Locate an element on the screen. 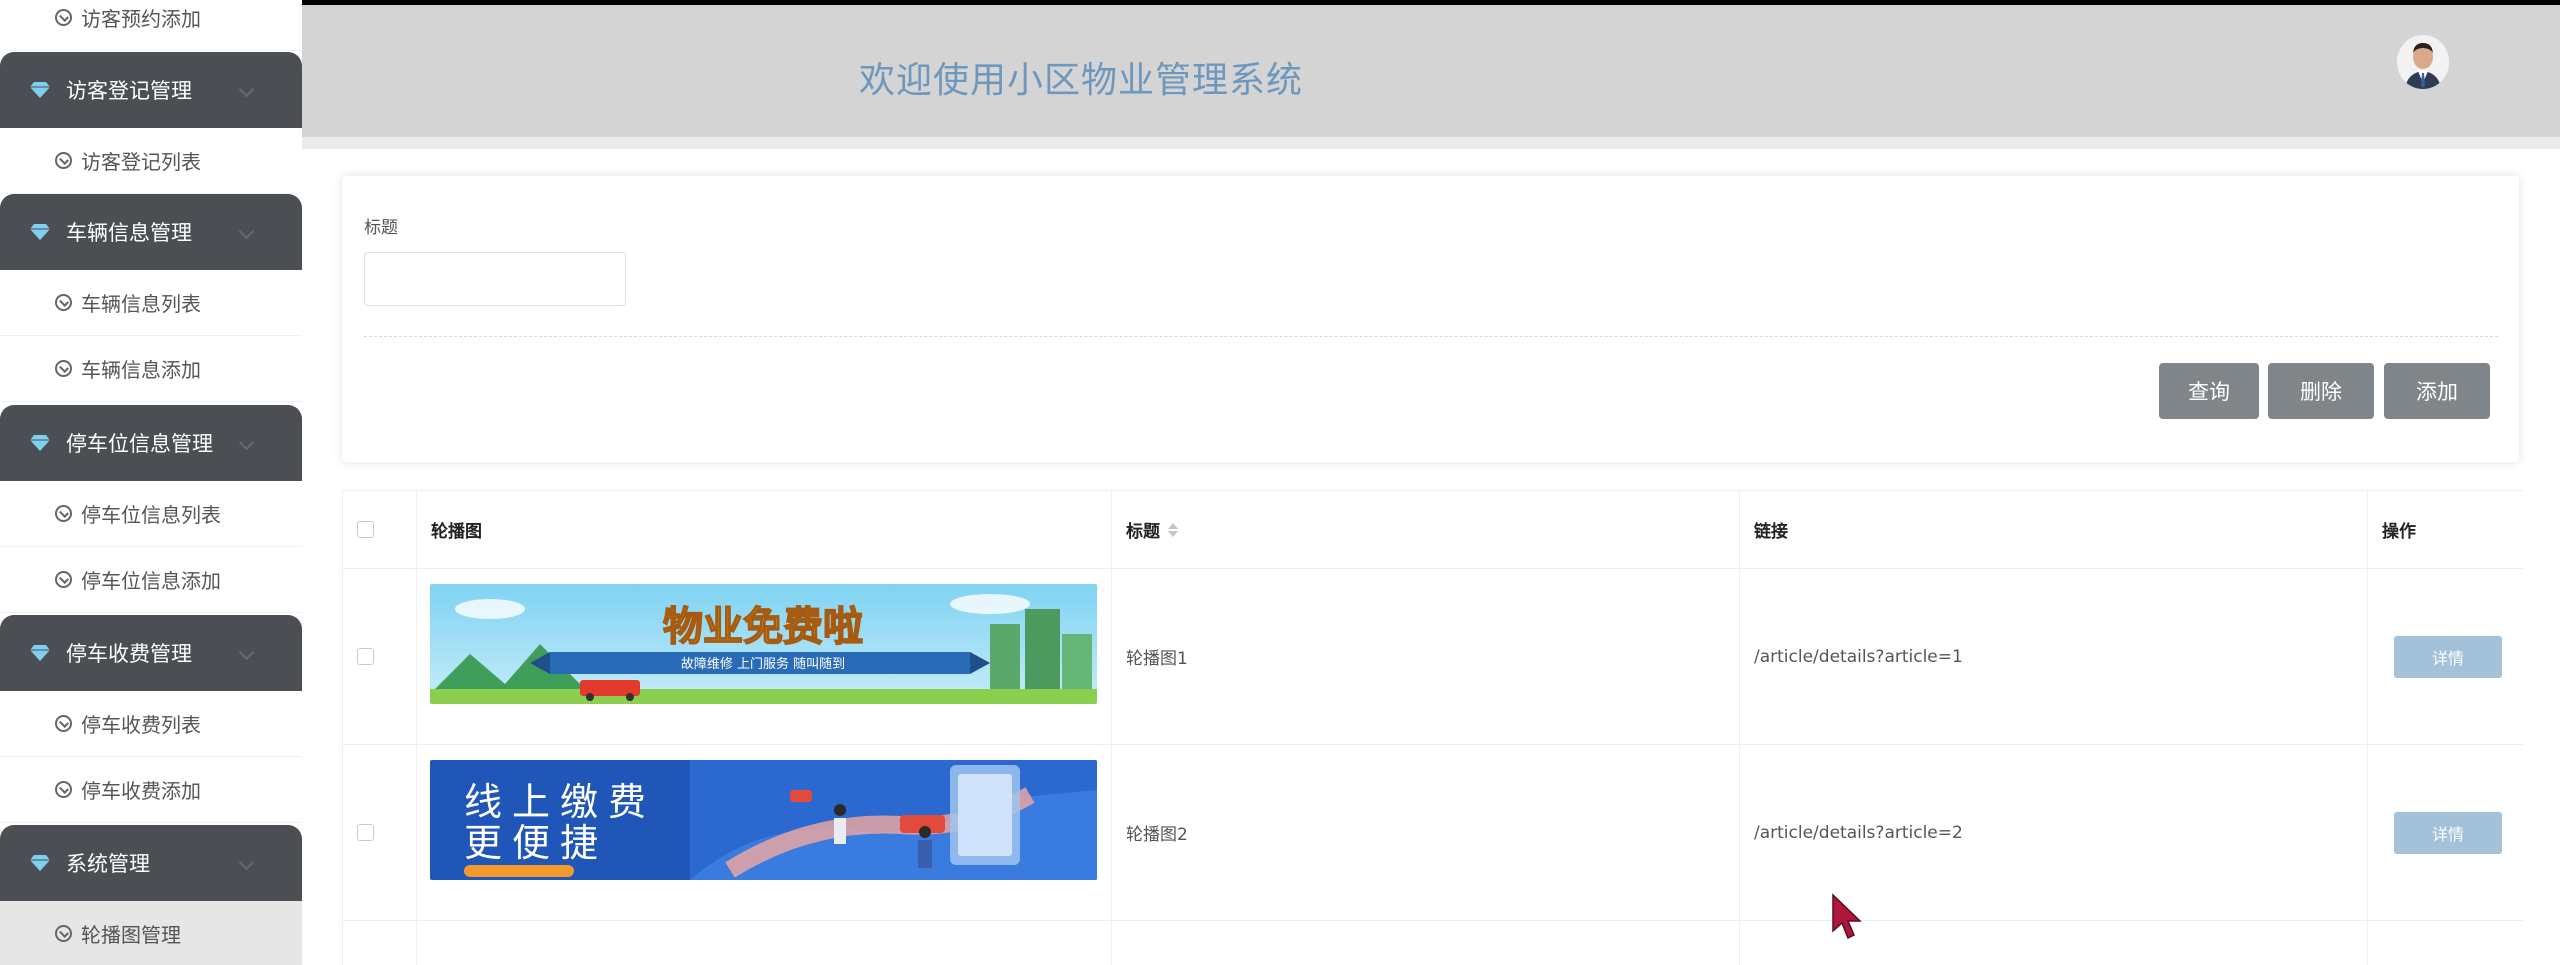  sidebar-item-visitor-registration-list: 访客登记列表 is located at coordinates (151, 161).